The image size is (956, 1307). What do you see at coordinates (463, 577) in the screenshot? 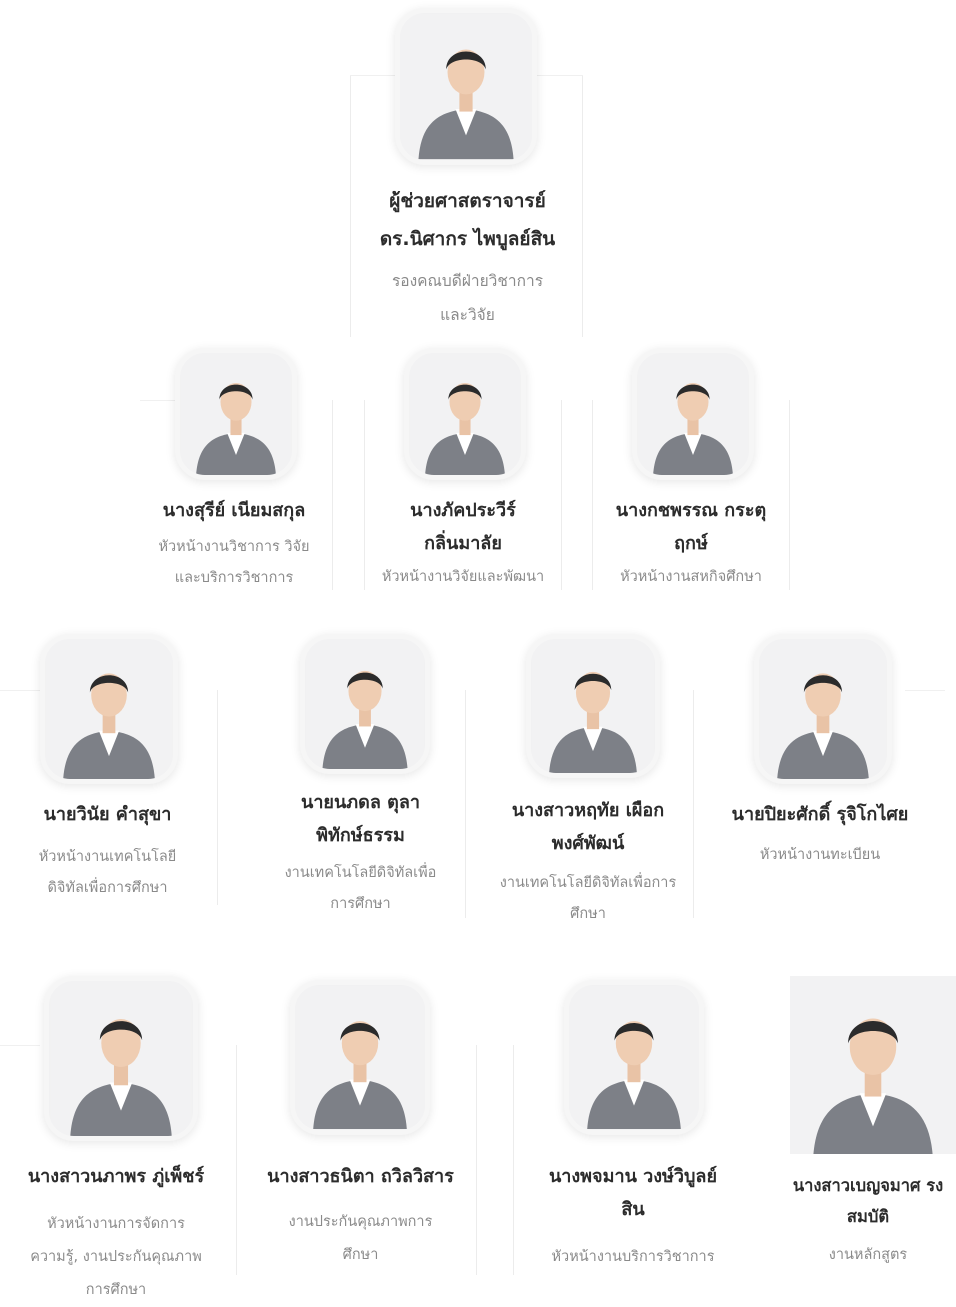
I see `person-role: หัวหน้างานวิจัยและพัฒนา` at bounding box center [463, 577].